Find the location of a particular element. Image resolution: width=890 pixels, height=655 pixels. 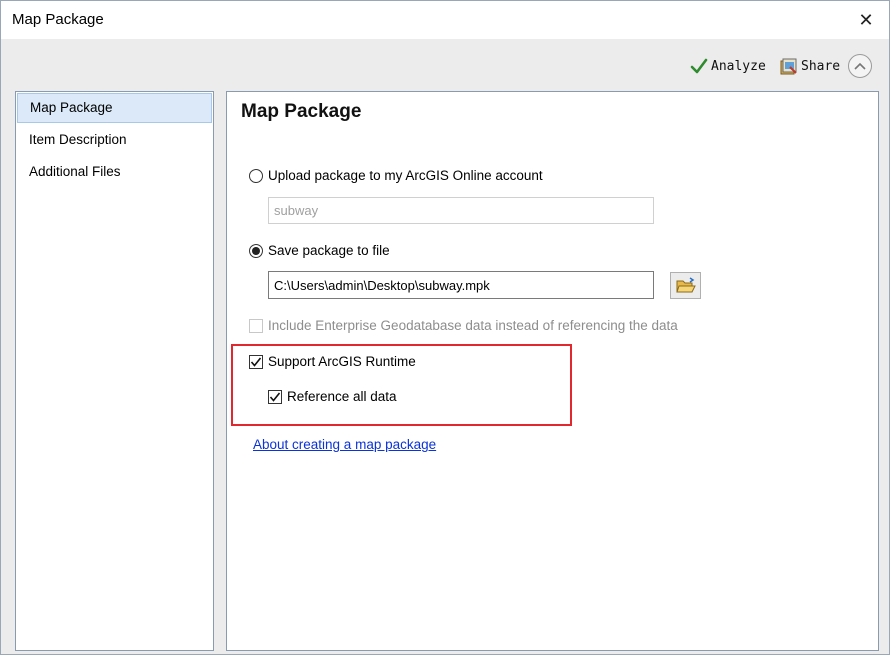

close-button: ✕ is located at coordinates (866, 20).